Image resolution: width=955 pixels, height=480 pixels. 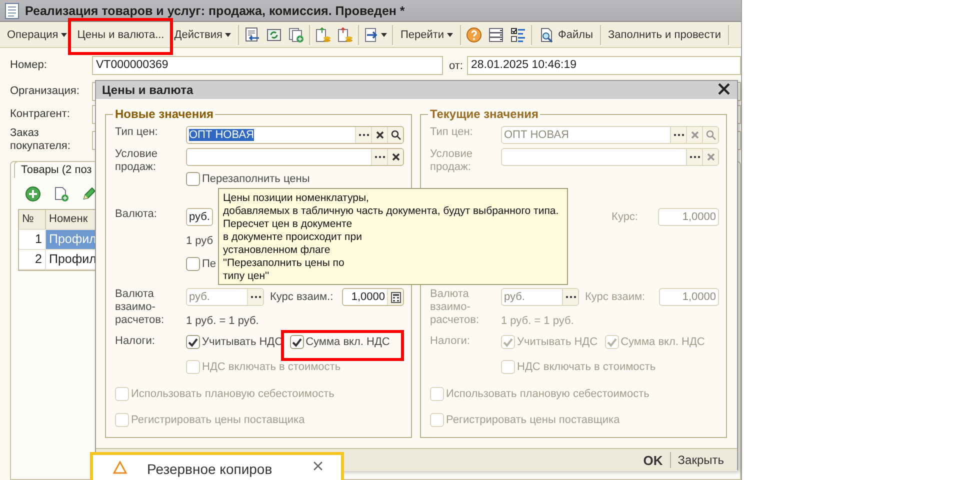 What do you see at coordinates (210, 469) in the screenshot?
I see `notification-text: Резервное копиров` at bounding box center [210, 469].